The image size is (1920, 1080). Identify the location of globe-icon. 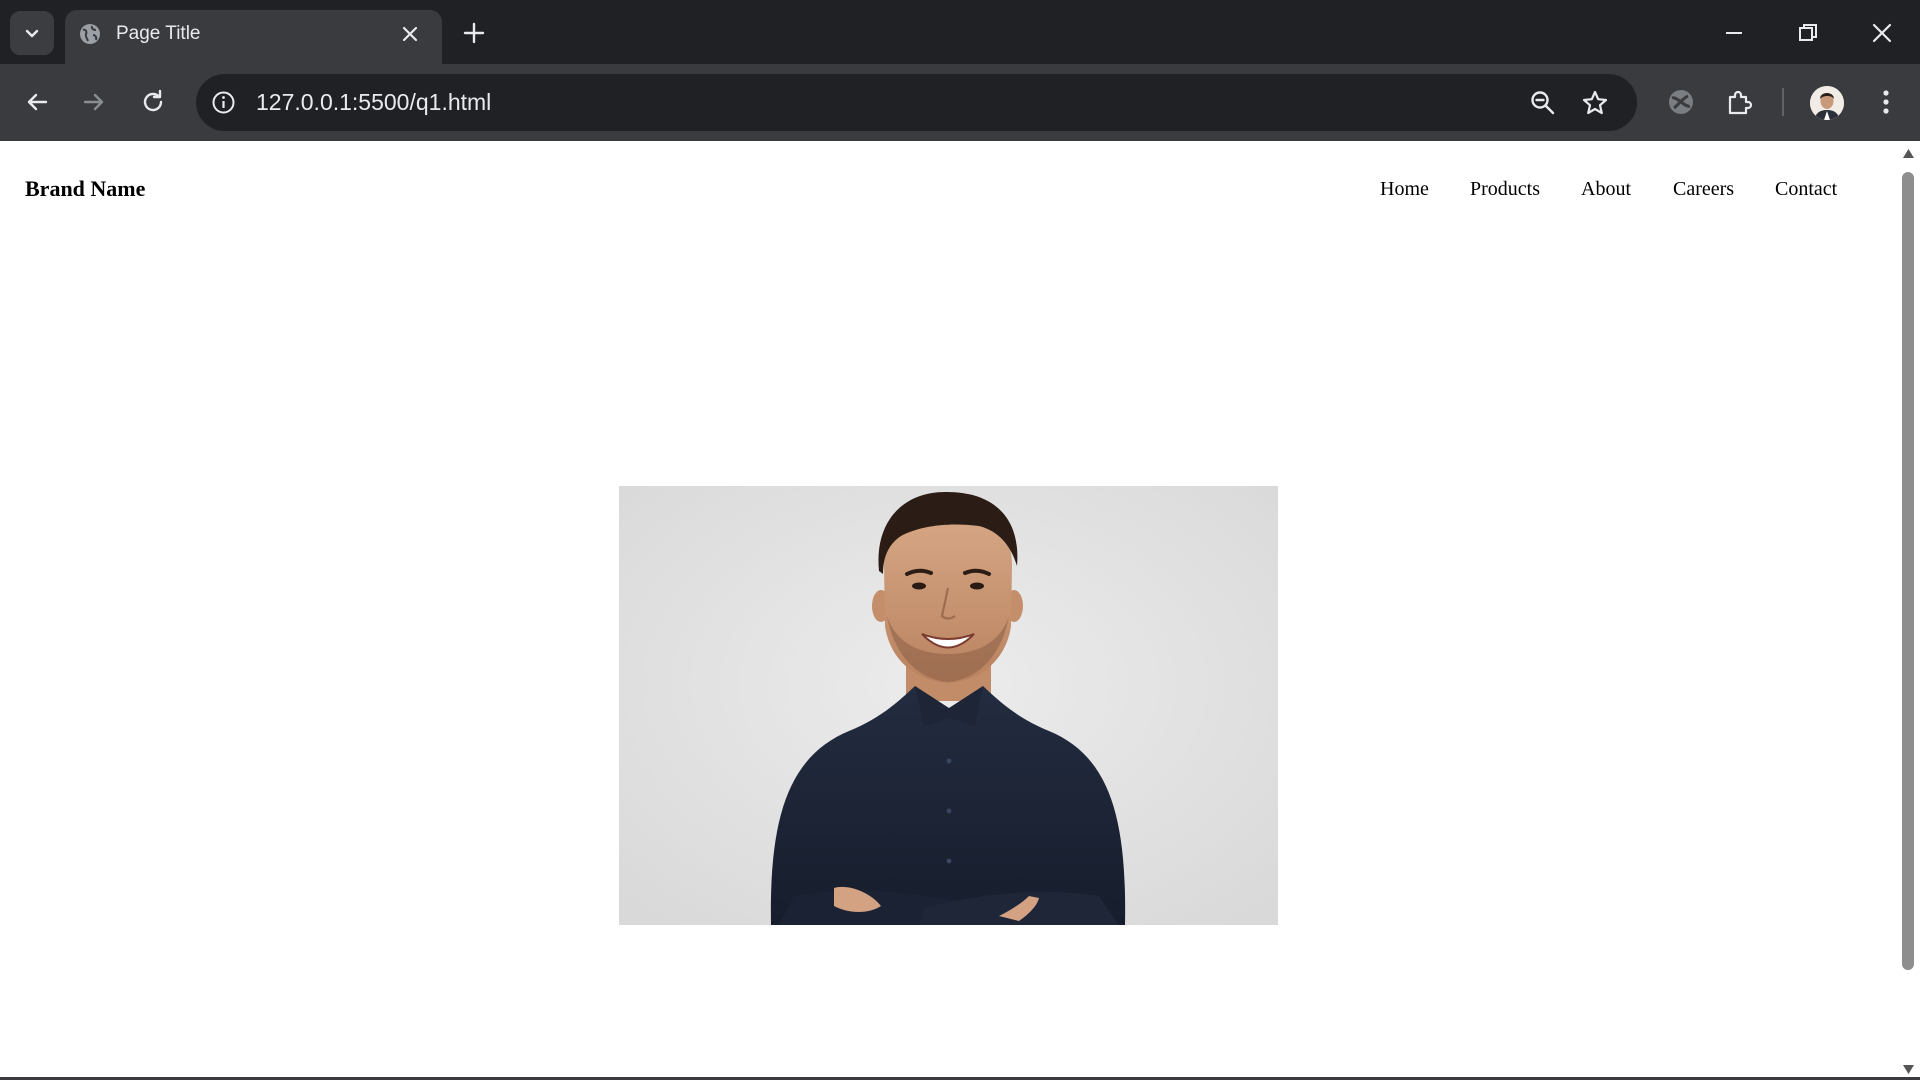
(90, 34).